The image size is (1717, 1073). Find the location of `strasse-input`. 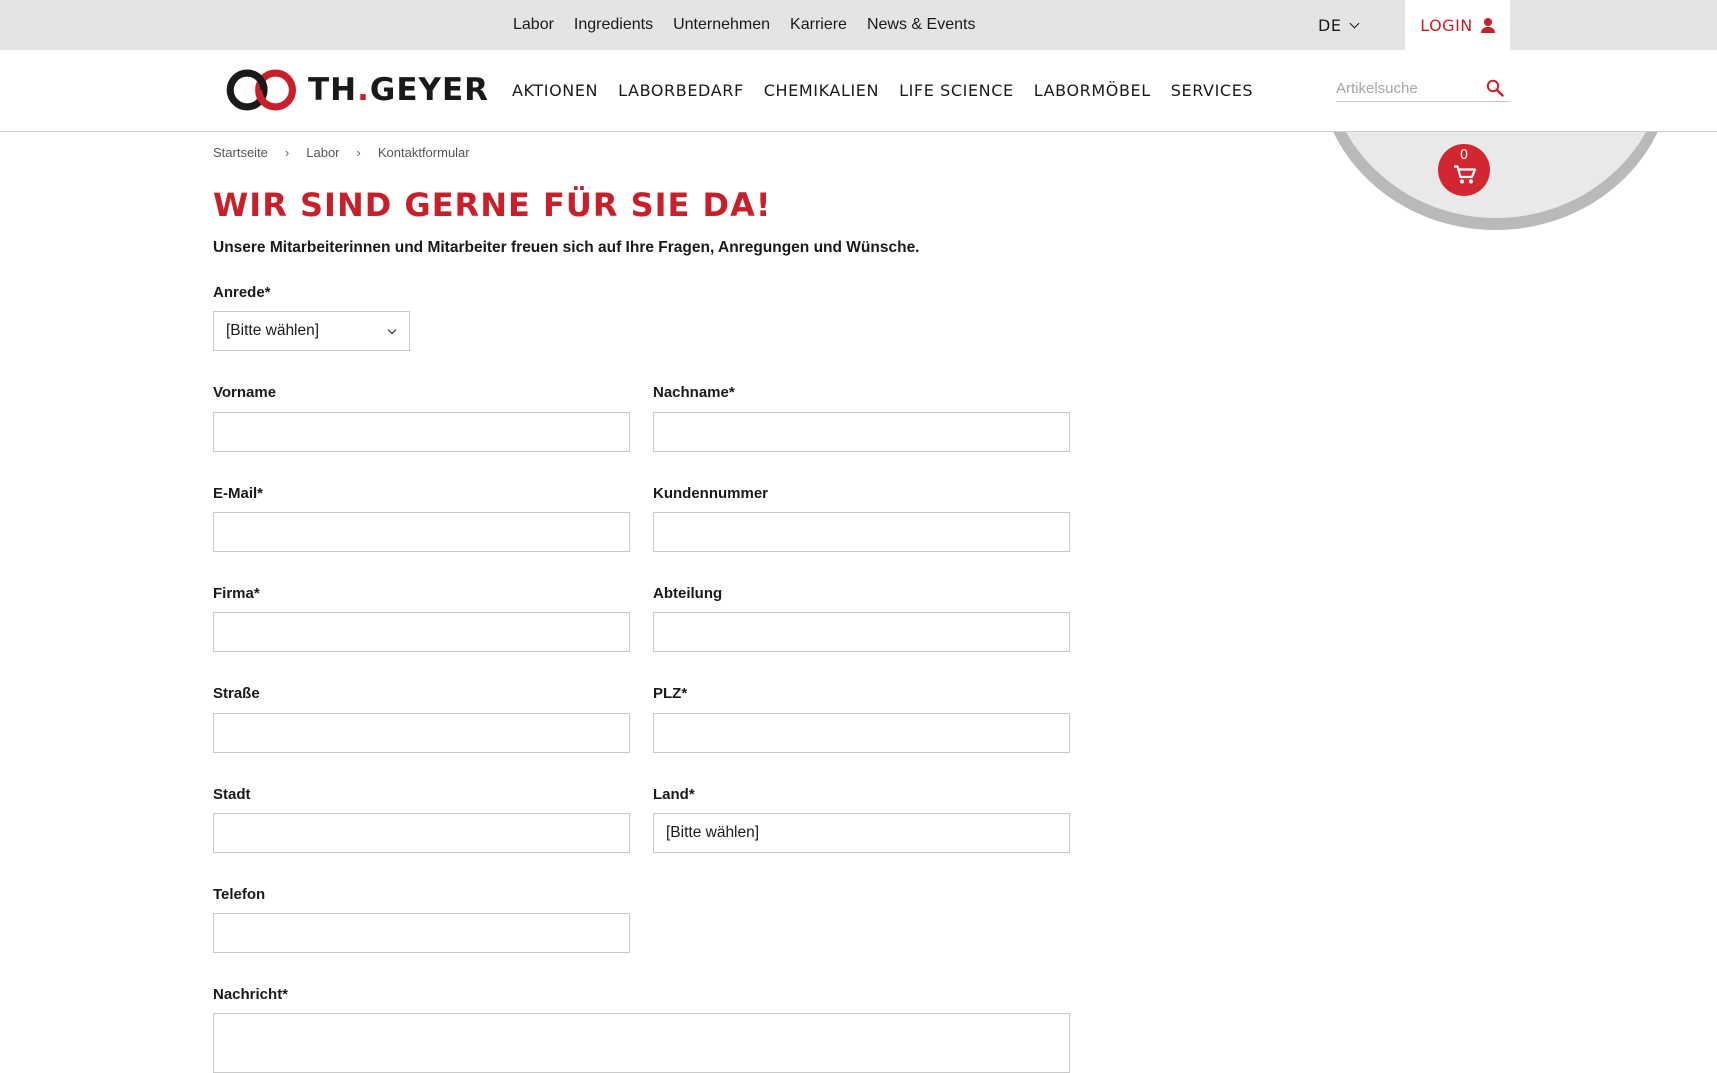

strasse-input is located at coordinates (421, 733).